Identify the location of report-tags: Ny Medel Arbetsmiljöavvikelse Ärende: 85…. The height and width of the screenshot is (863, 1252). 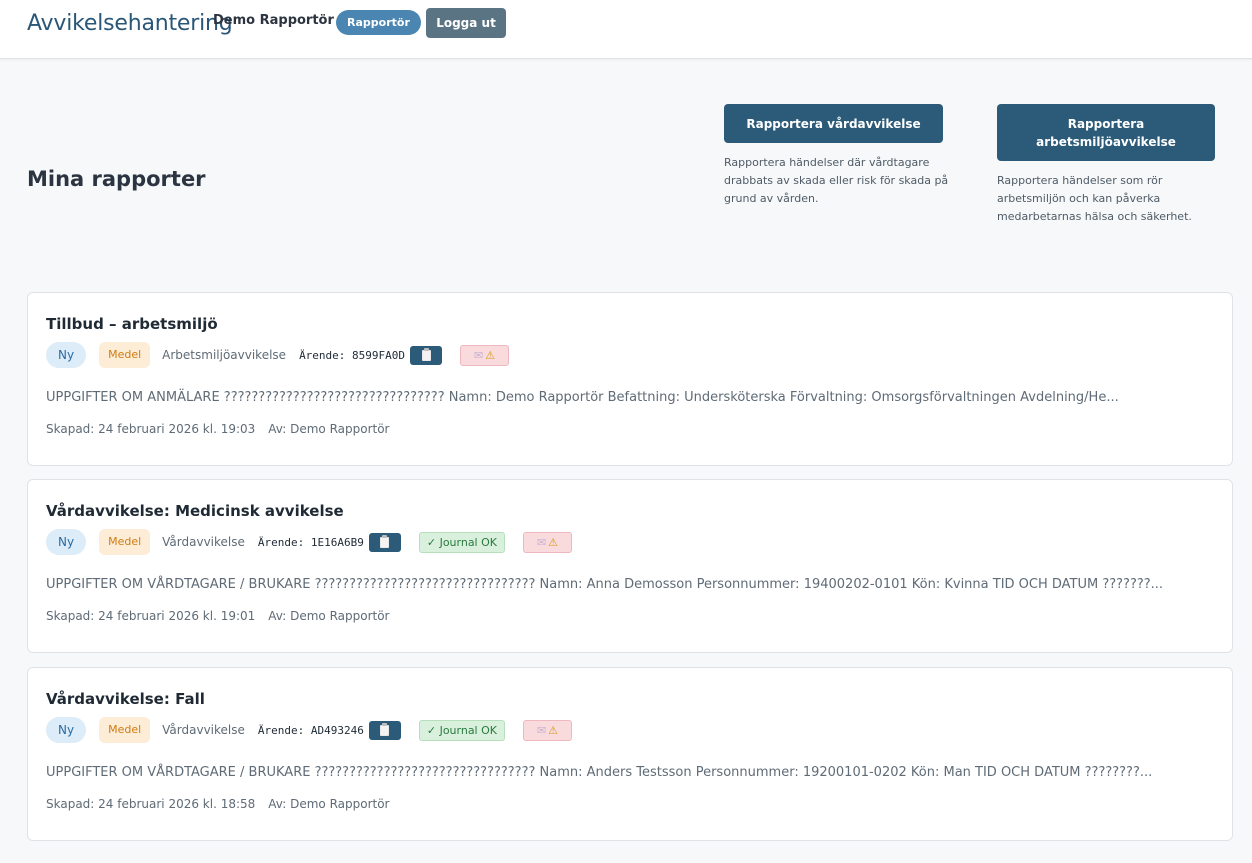
(278, 355).